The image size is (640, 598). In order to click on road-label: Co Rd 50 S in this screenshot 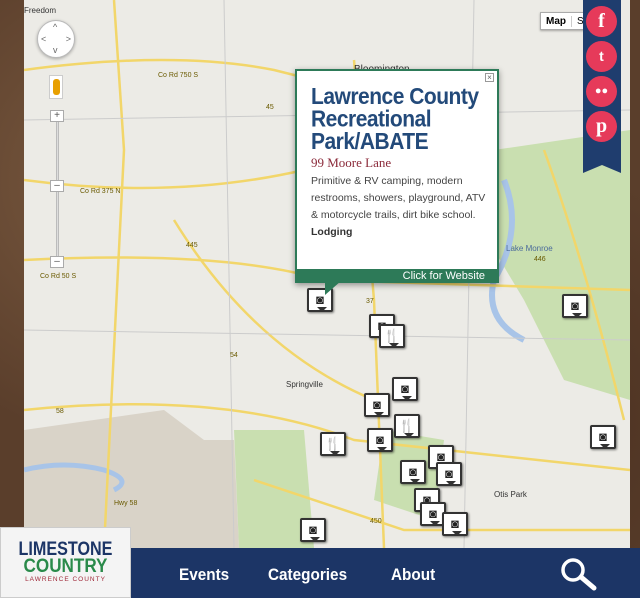, I will do `click(58, 276)`.